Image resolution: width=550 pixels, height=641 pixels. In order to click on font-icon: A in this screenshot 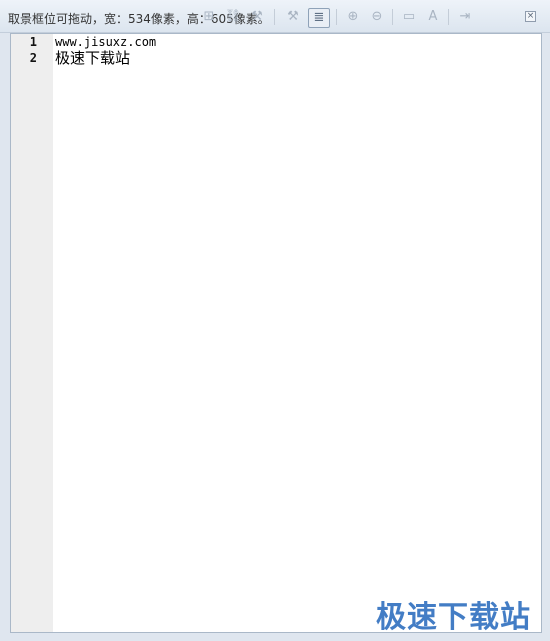, I will do `click(433, 17)`.